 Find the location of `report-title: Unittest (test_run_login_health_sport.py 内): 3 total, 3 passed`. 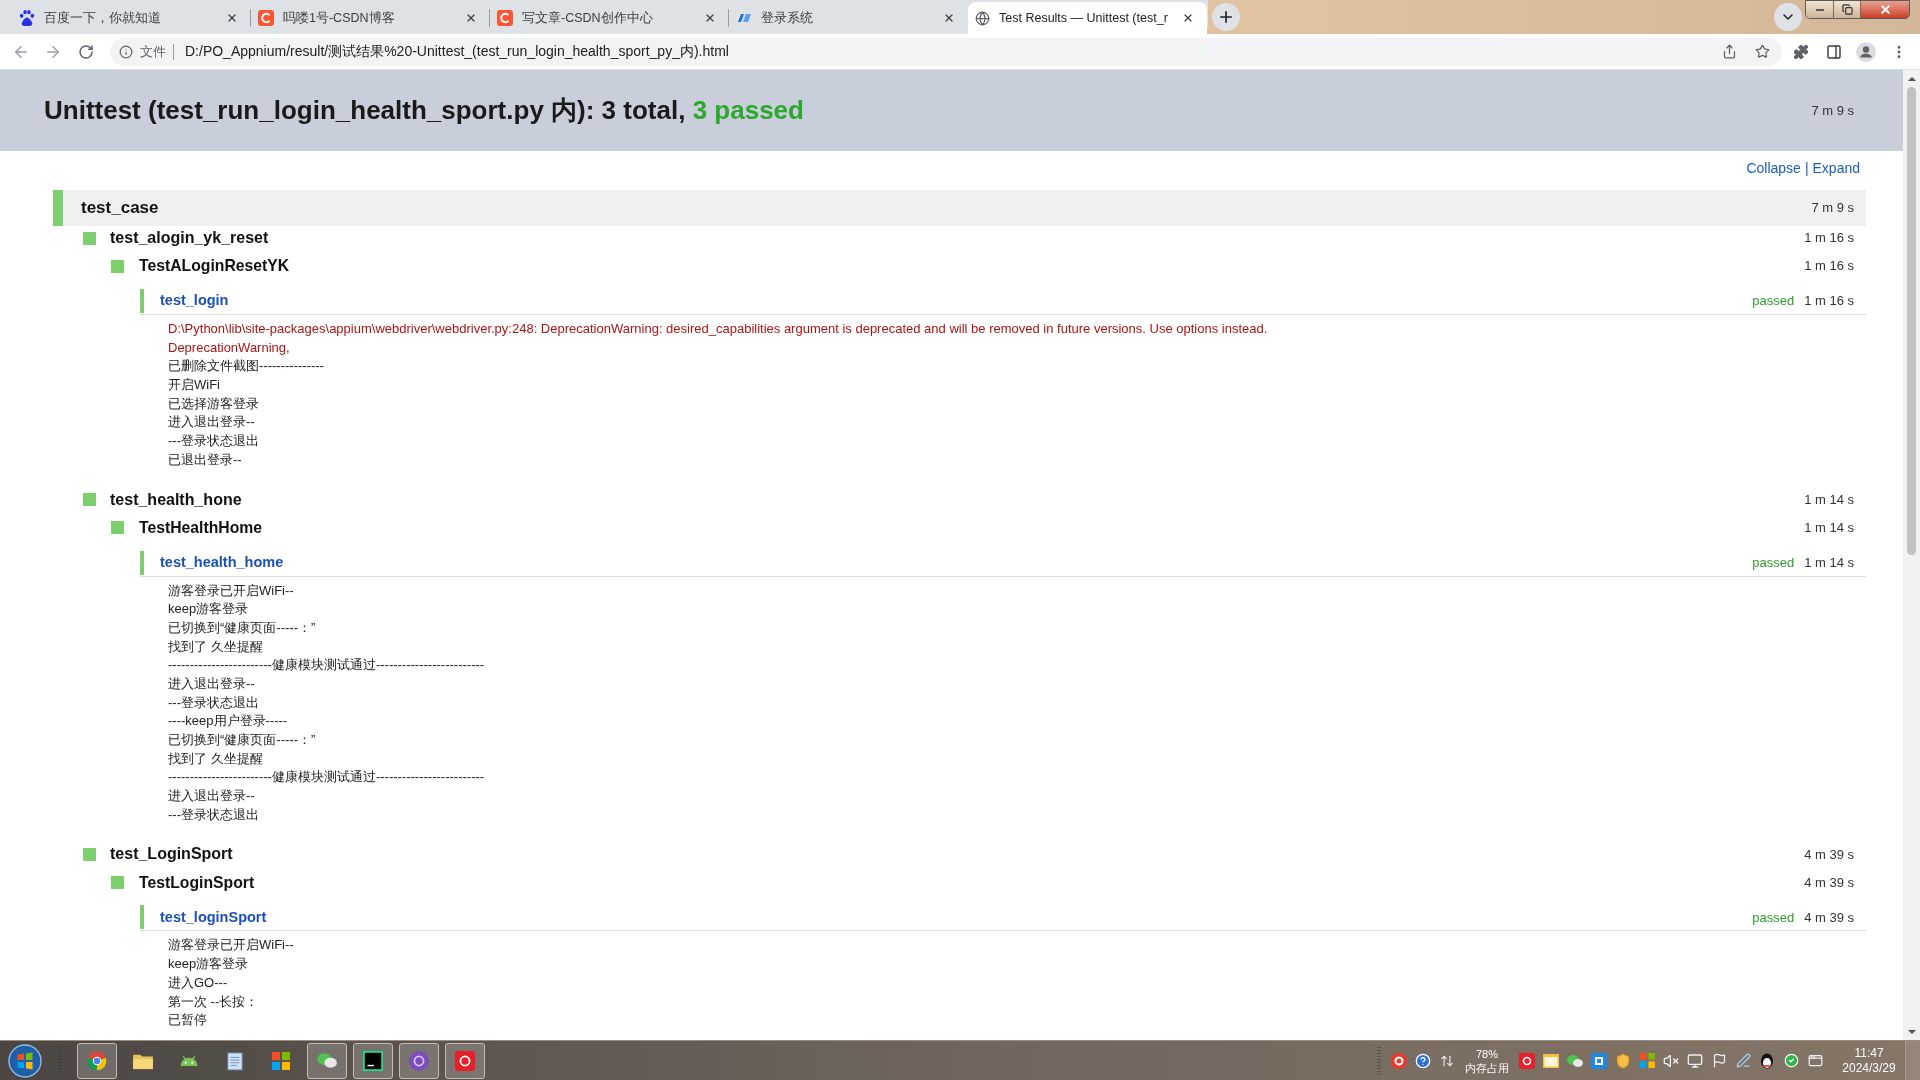

report-title: Unittest (test_run_login_health_sport.py 内): 3 total, 3 passed is located at coordinates (424, 110).